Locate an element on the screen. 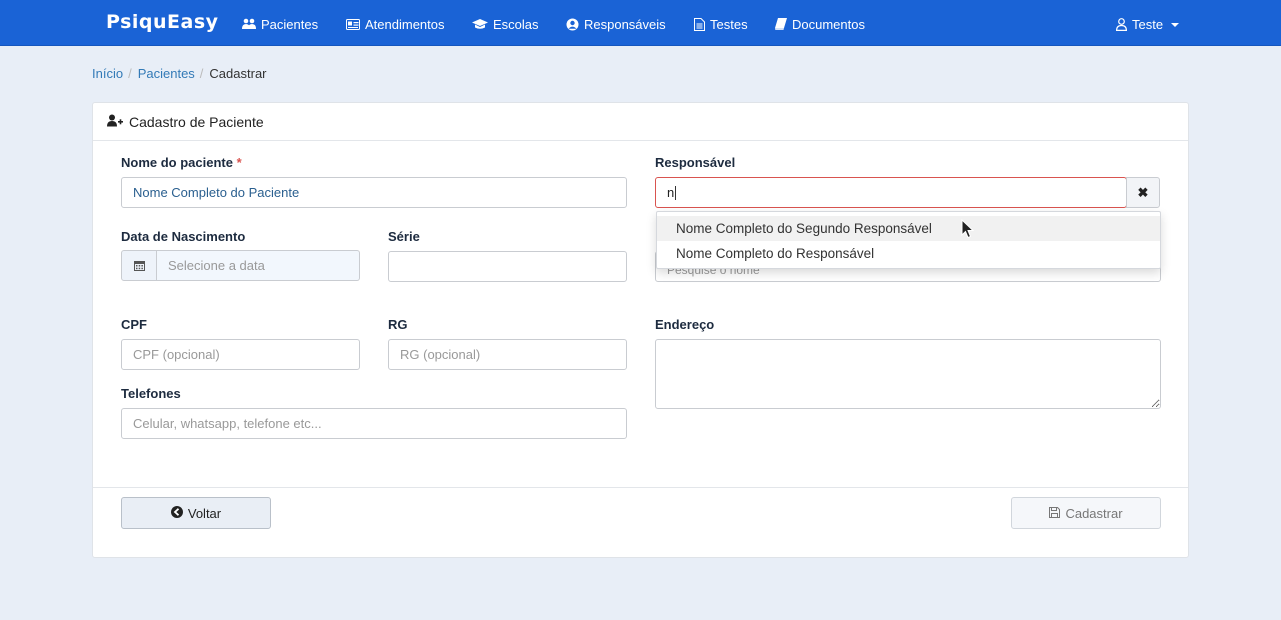 The width and height of the screenshot is (1281, 620). nav-responsaveis-label: Responsáveis is located at coordinates (625, 24).